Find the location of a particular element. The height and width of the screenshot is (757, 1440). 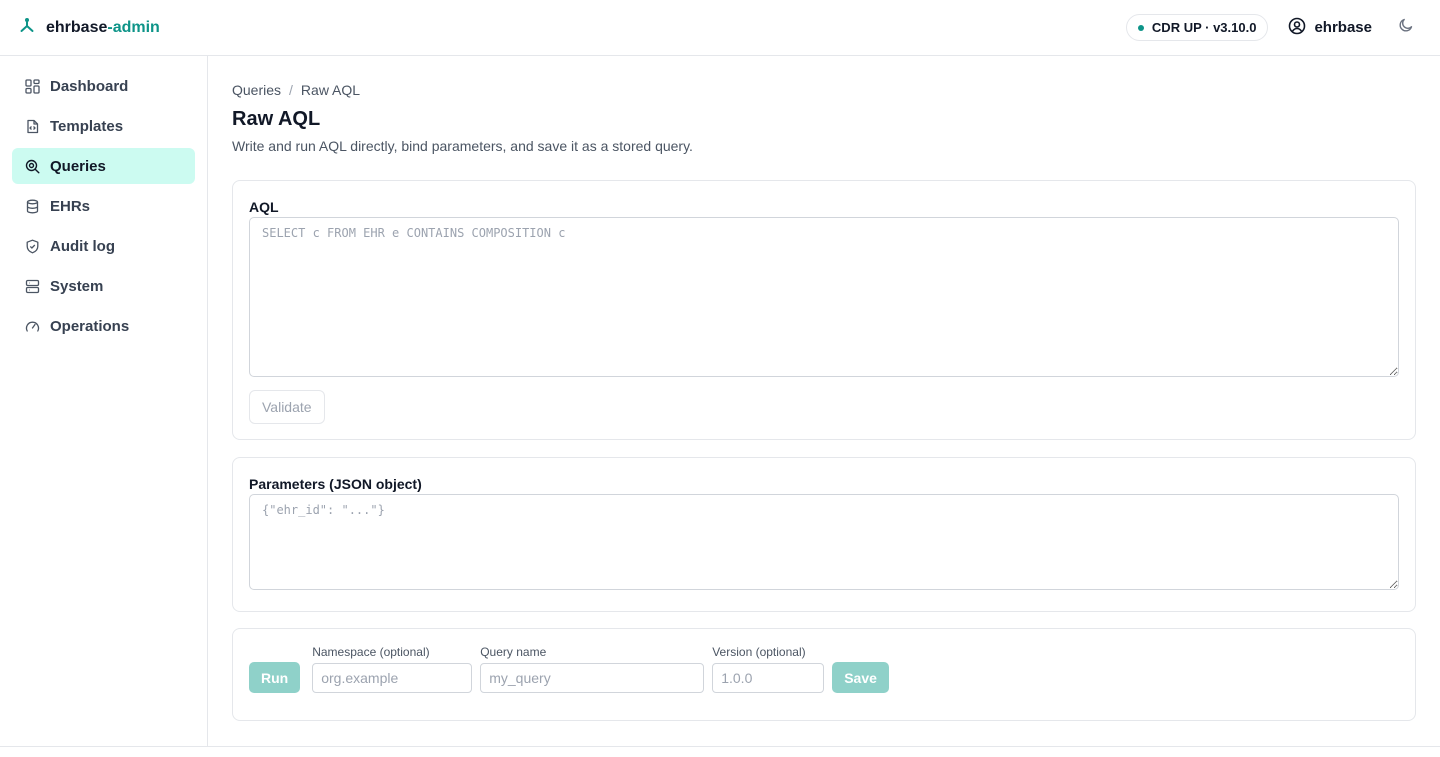

sidebar-item-templates: Templates is located at coordinates (103, 126).